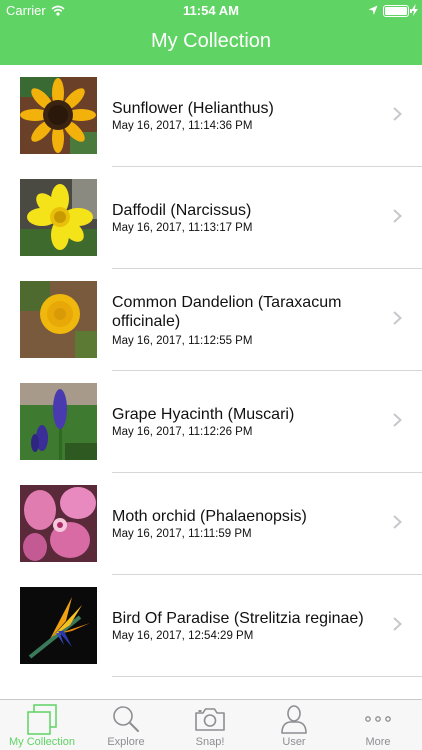 The height and width of the screenshot is (750, 422). Describe the element at coordinates (58, 523) in the screenshot. I see `moth-orchid-photo` at that location.